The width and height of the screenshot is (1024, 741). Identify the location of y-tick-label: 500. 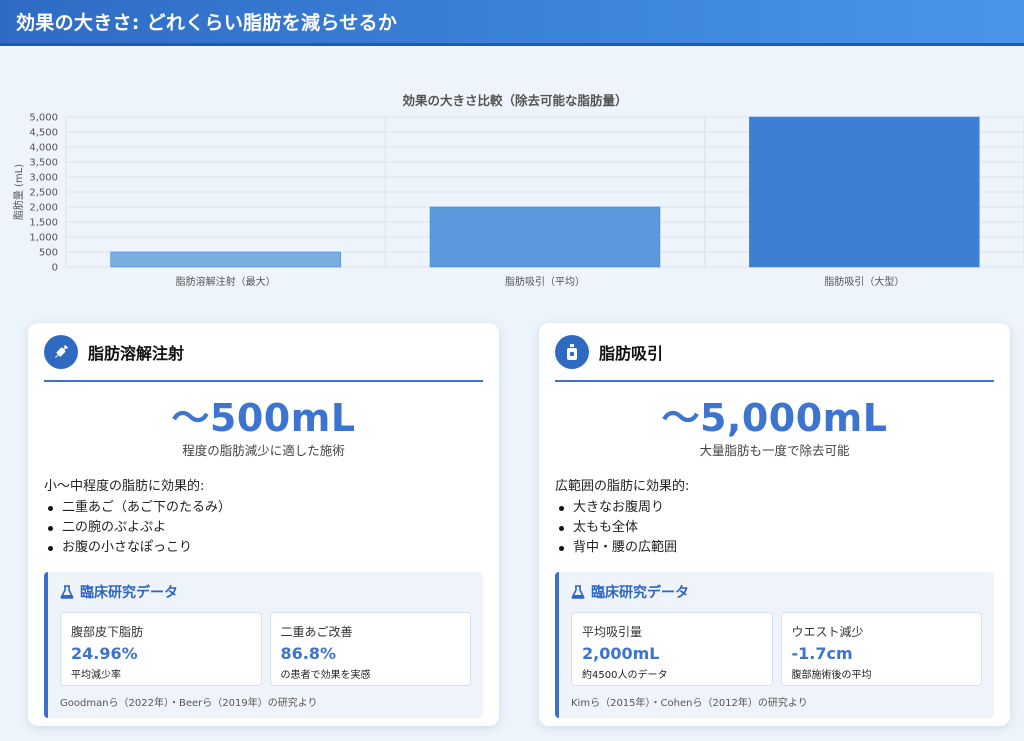
(48, 253).